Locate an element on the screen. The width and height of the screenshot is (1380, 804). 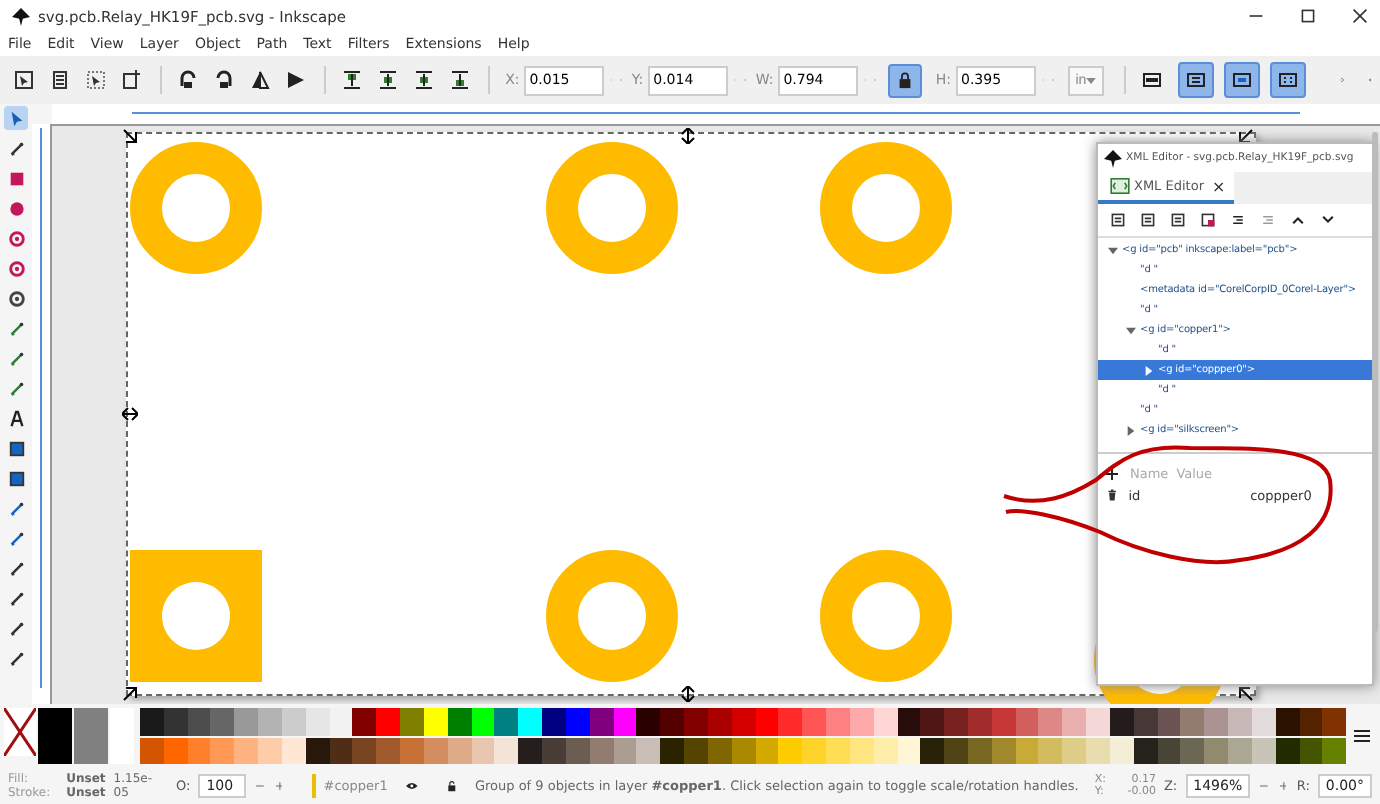
close-tab-button: × is located at coordinates (1219, 186).